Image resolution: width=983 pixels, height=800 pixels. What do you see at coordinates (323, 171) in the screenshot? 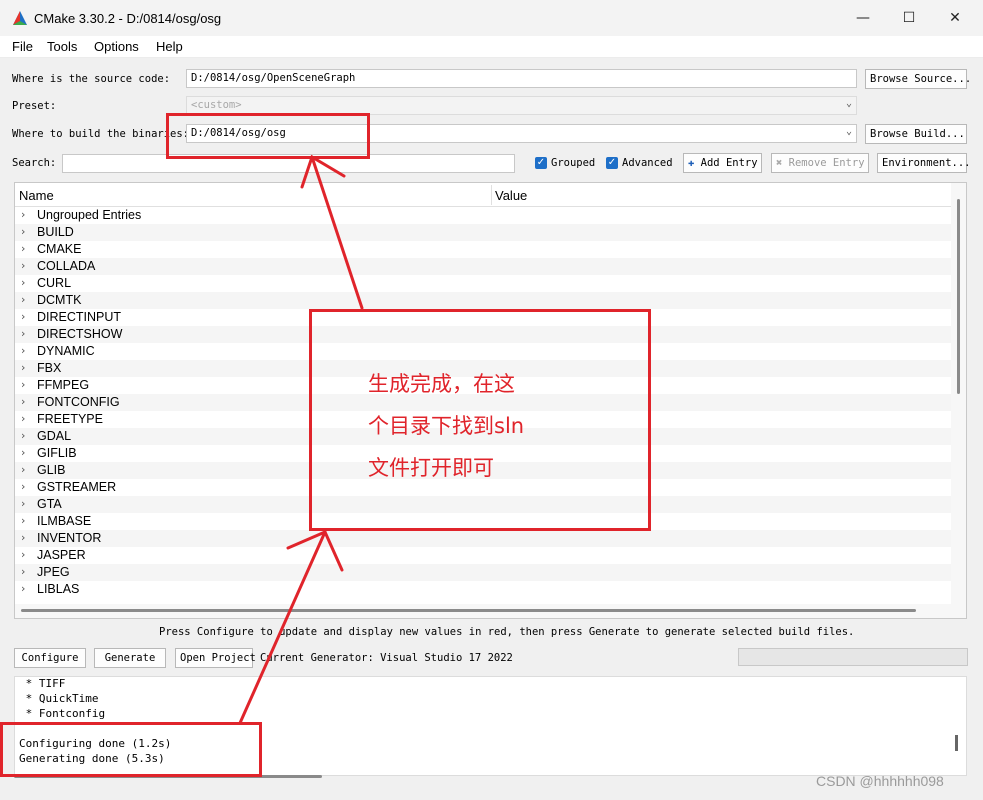
I see `arrow-head-up` at bounding box center [323, 171].